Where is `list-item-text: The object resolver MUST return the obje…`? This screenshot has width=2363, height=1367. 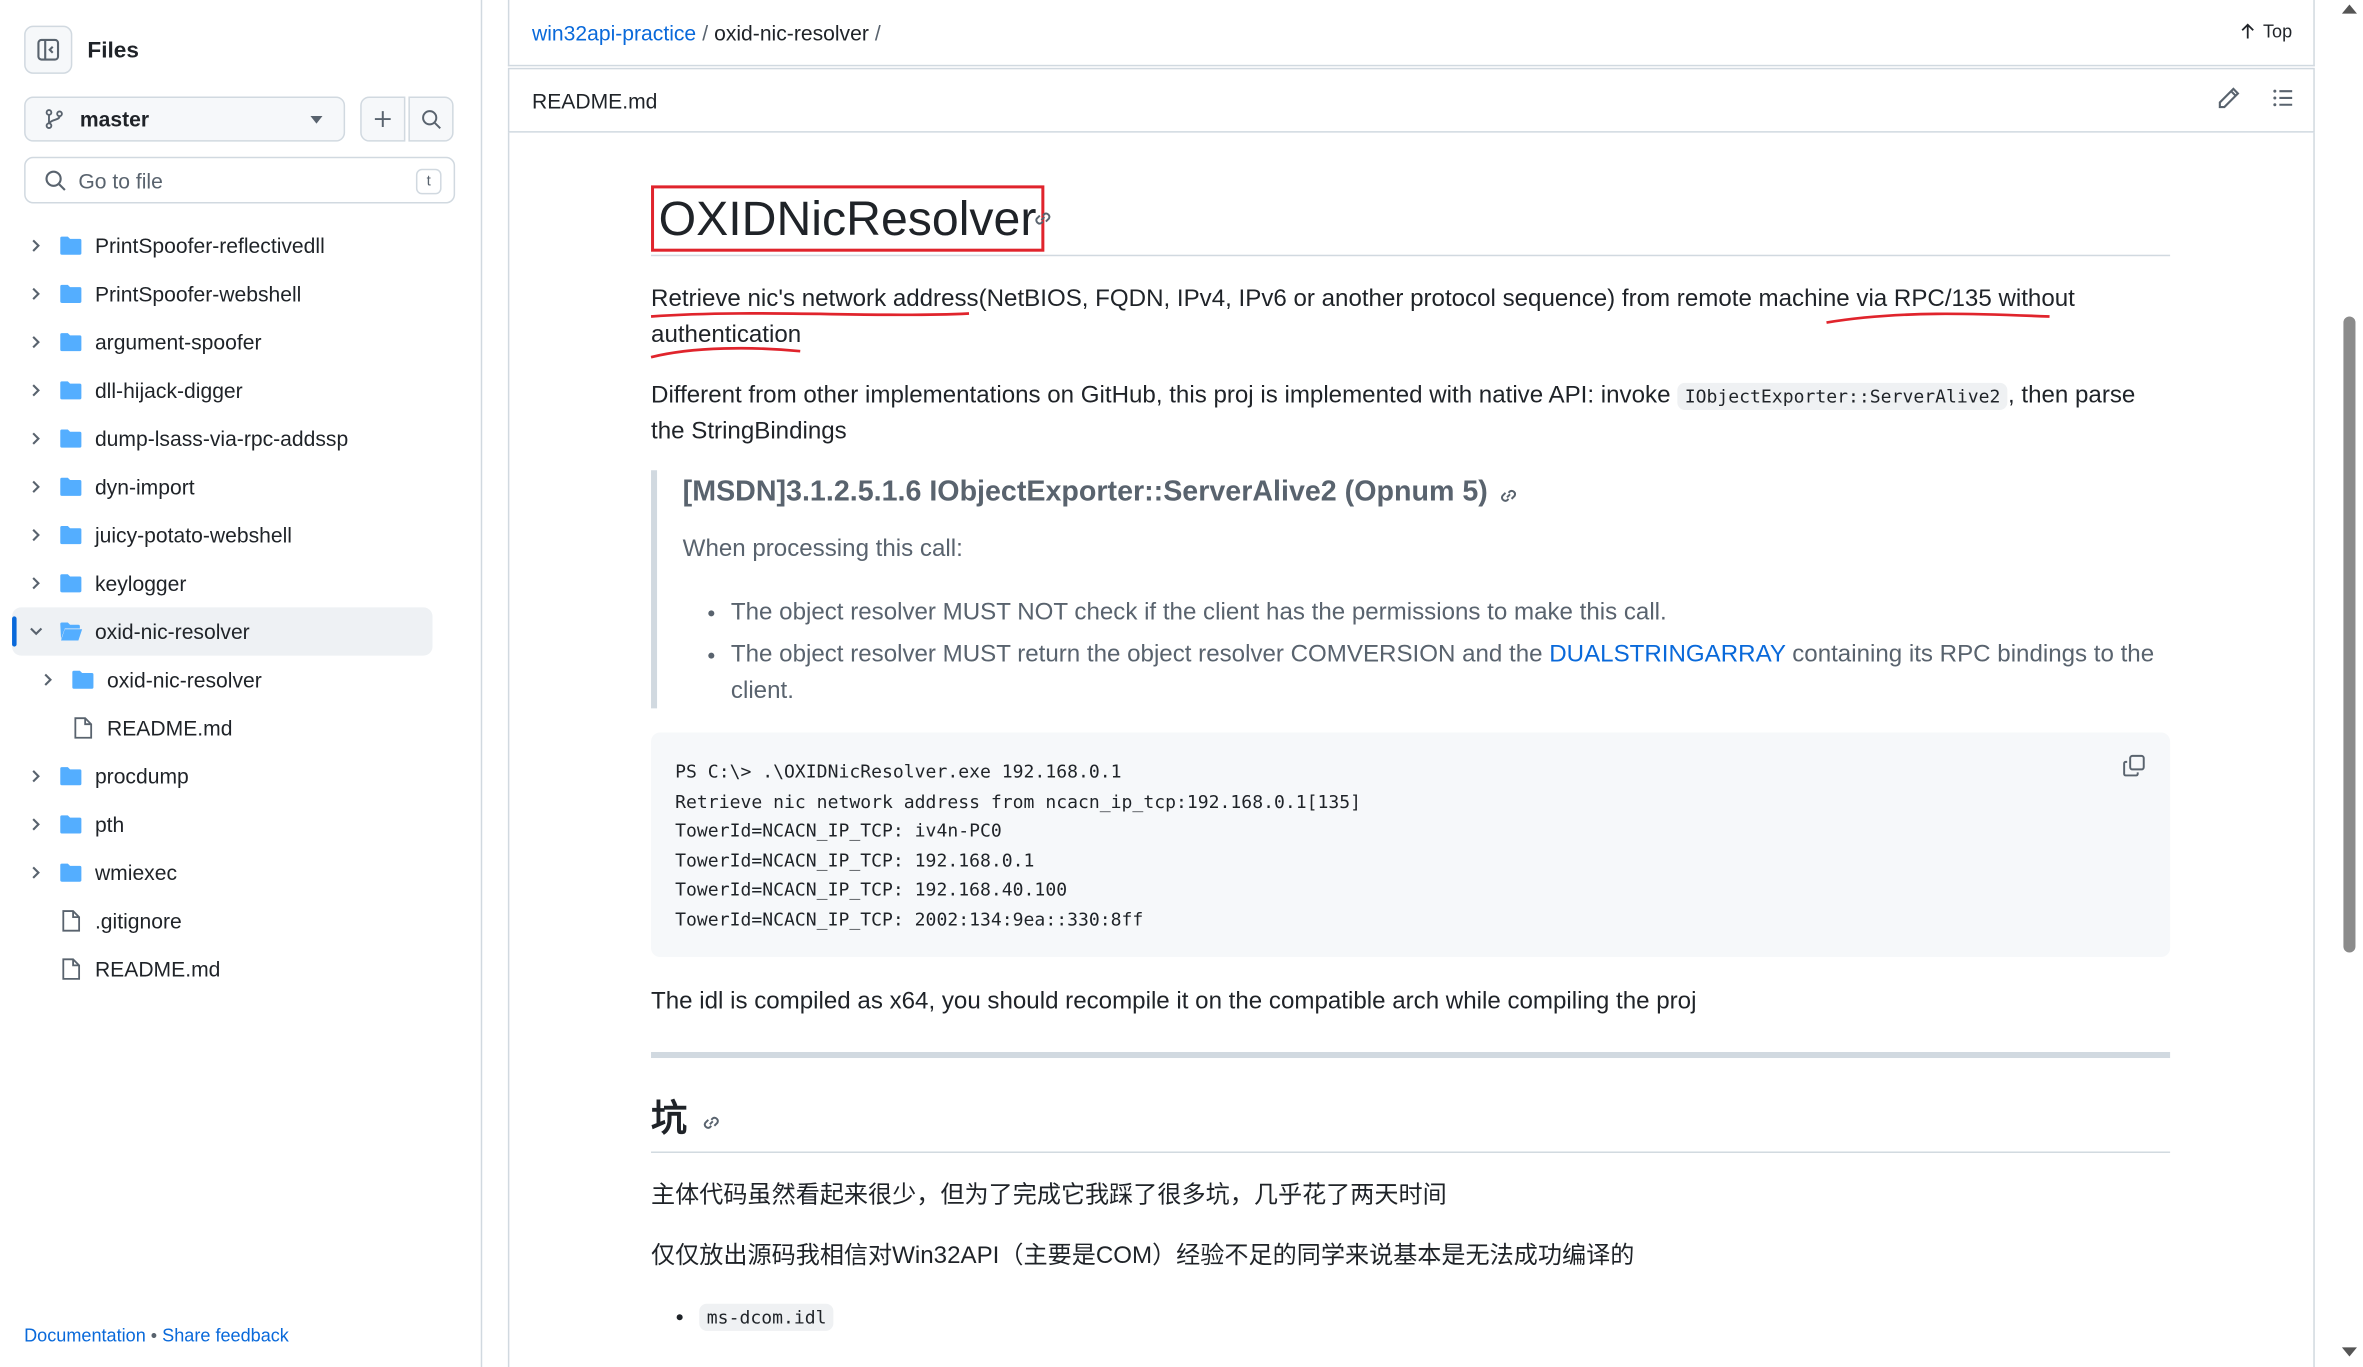
list-item-text: The object resolver MUST return the obje… is located at coordinates (1140, 655).